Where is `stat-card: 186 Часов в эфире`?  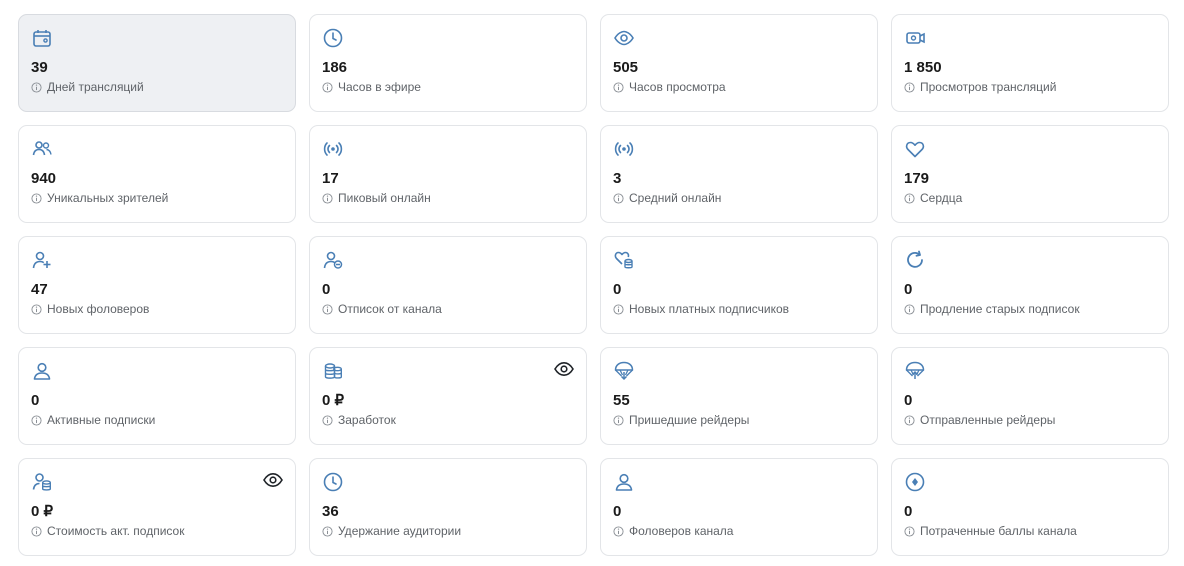 stat-card: 186 Часов в эфире is located at coordinates (448, 63).